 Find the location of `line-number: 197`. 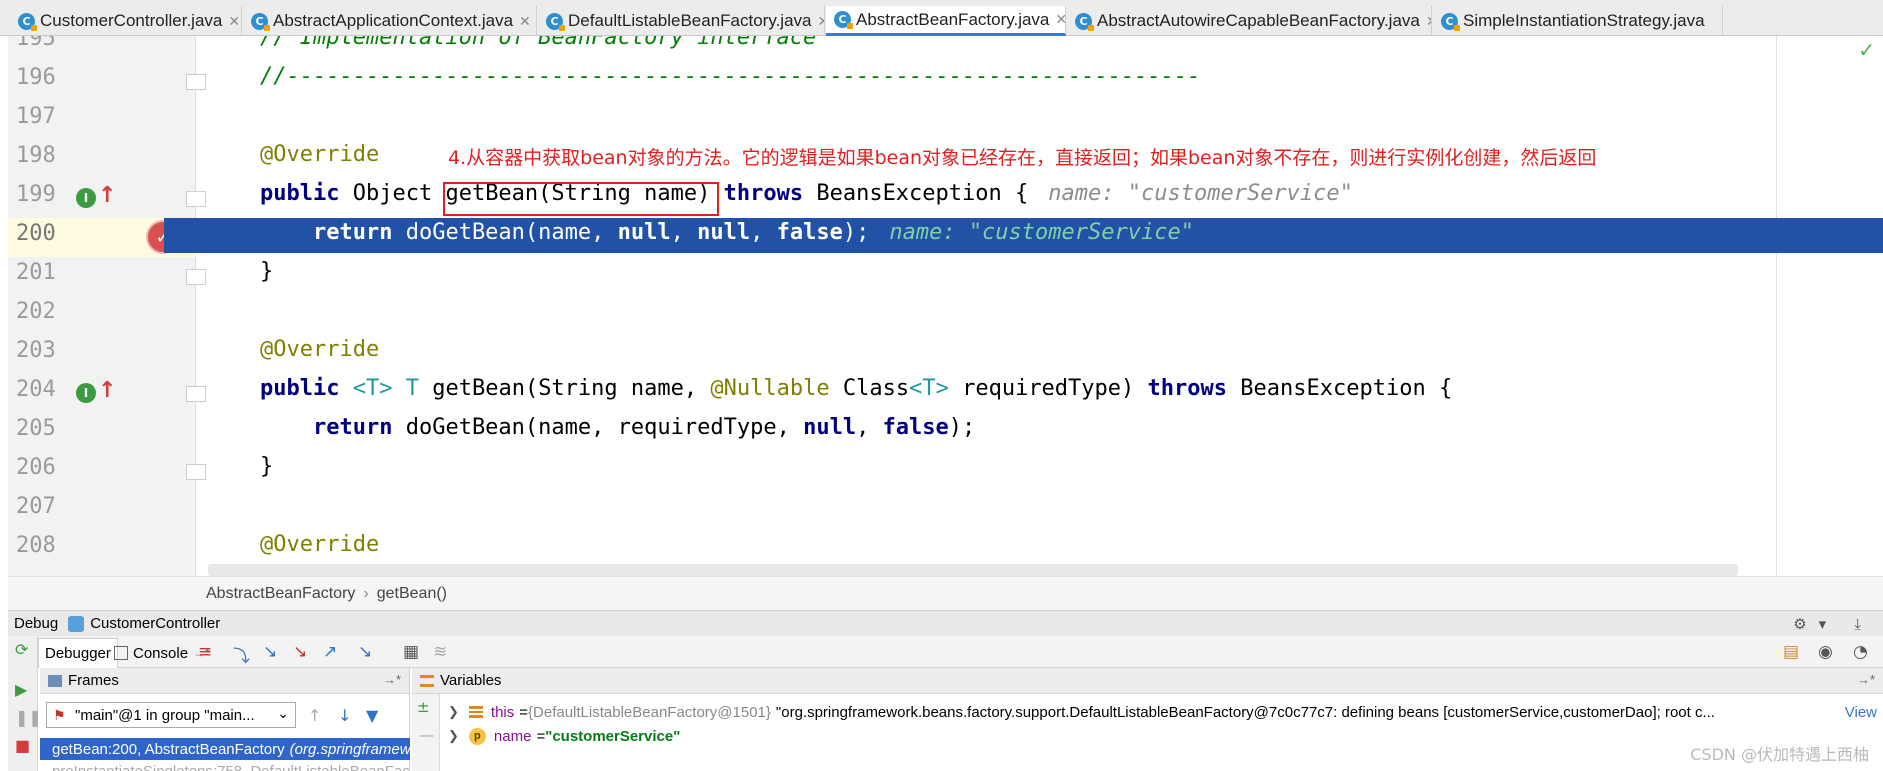

line-number: 197 is located at coordinates (36, 116).